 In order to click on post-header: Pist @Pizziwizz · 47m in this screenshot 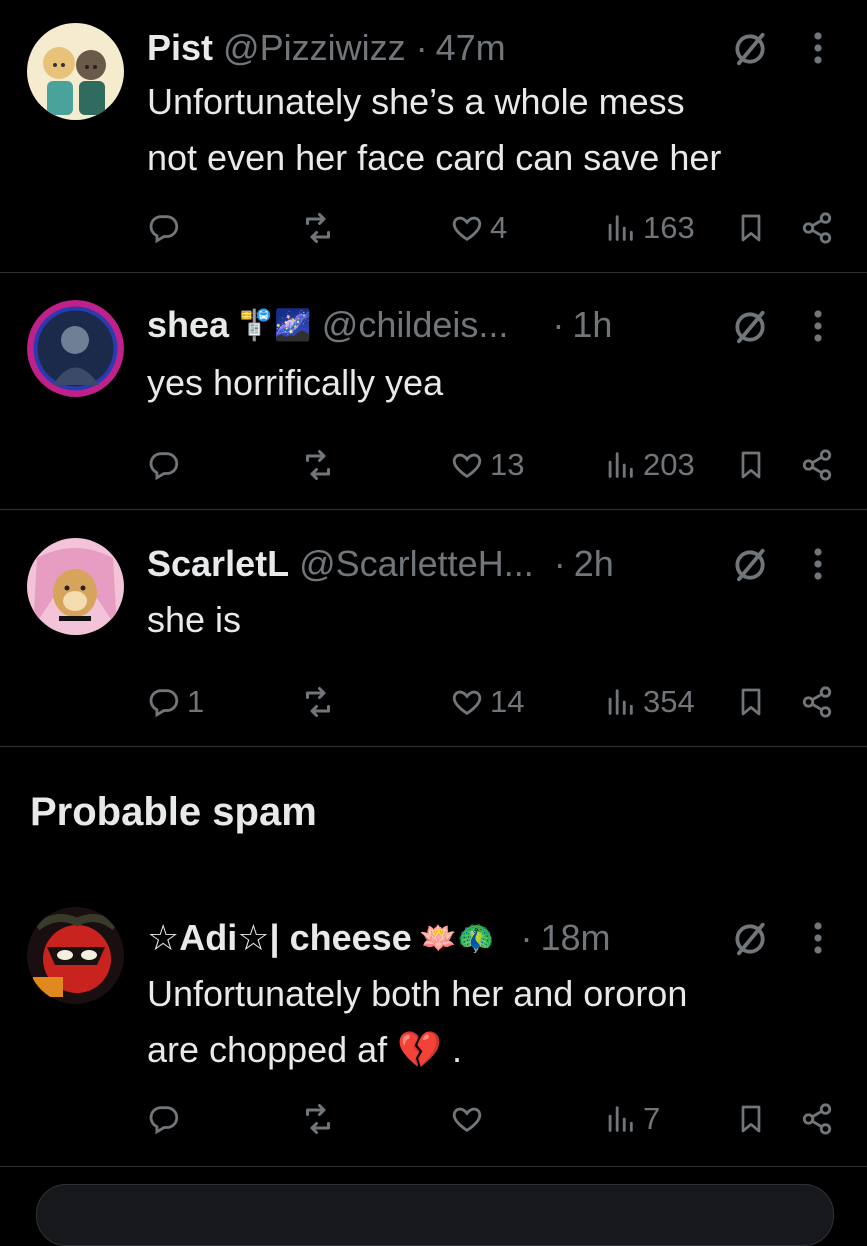, I will do `click(326, 48)`.